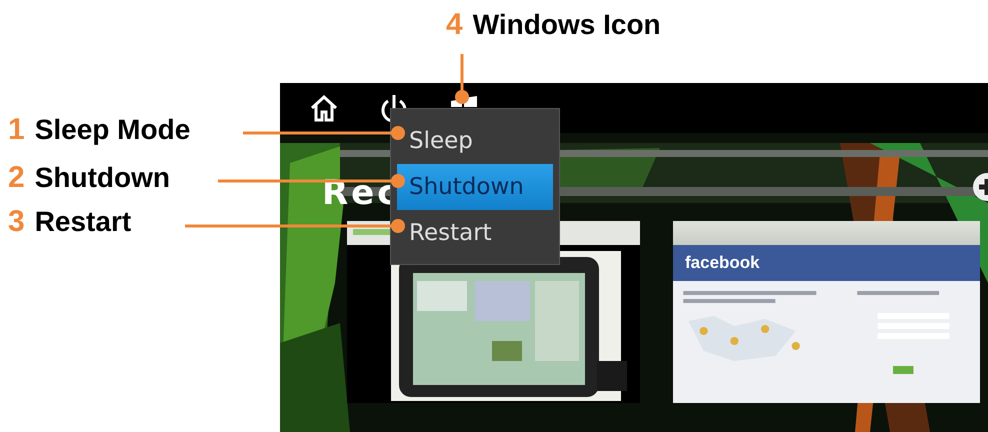  I want to click on menu-item: Sleep, so click(475, 141).